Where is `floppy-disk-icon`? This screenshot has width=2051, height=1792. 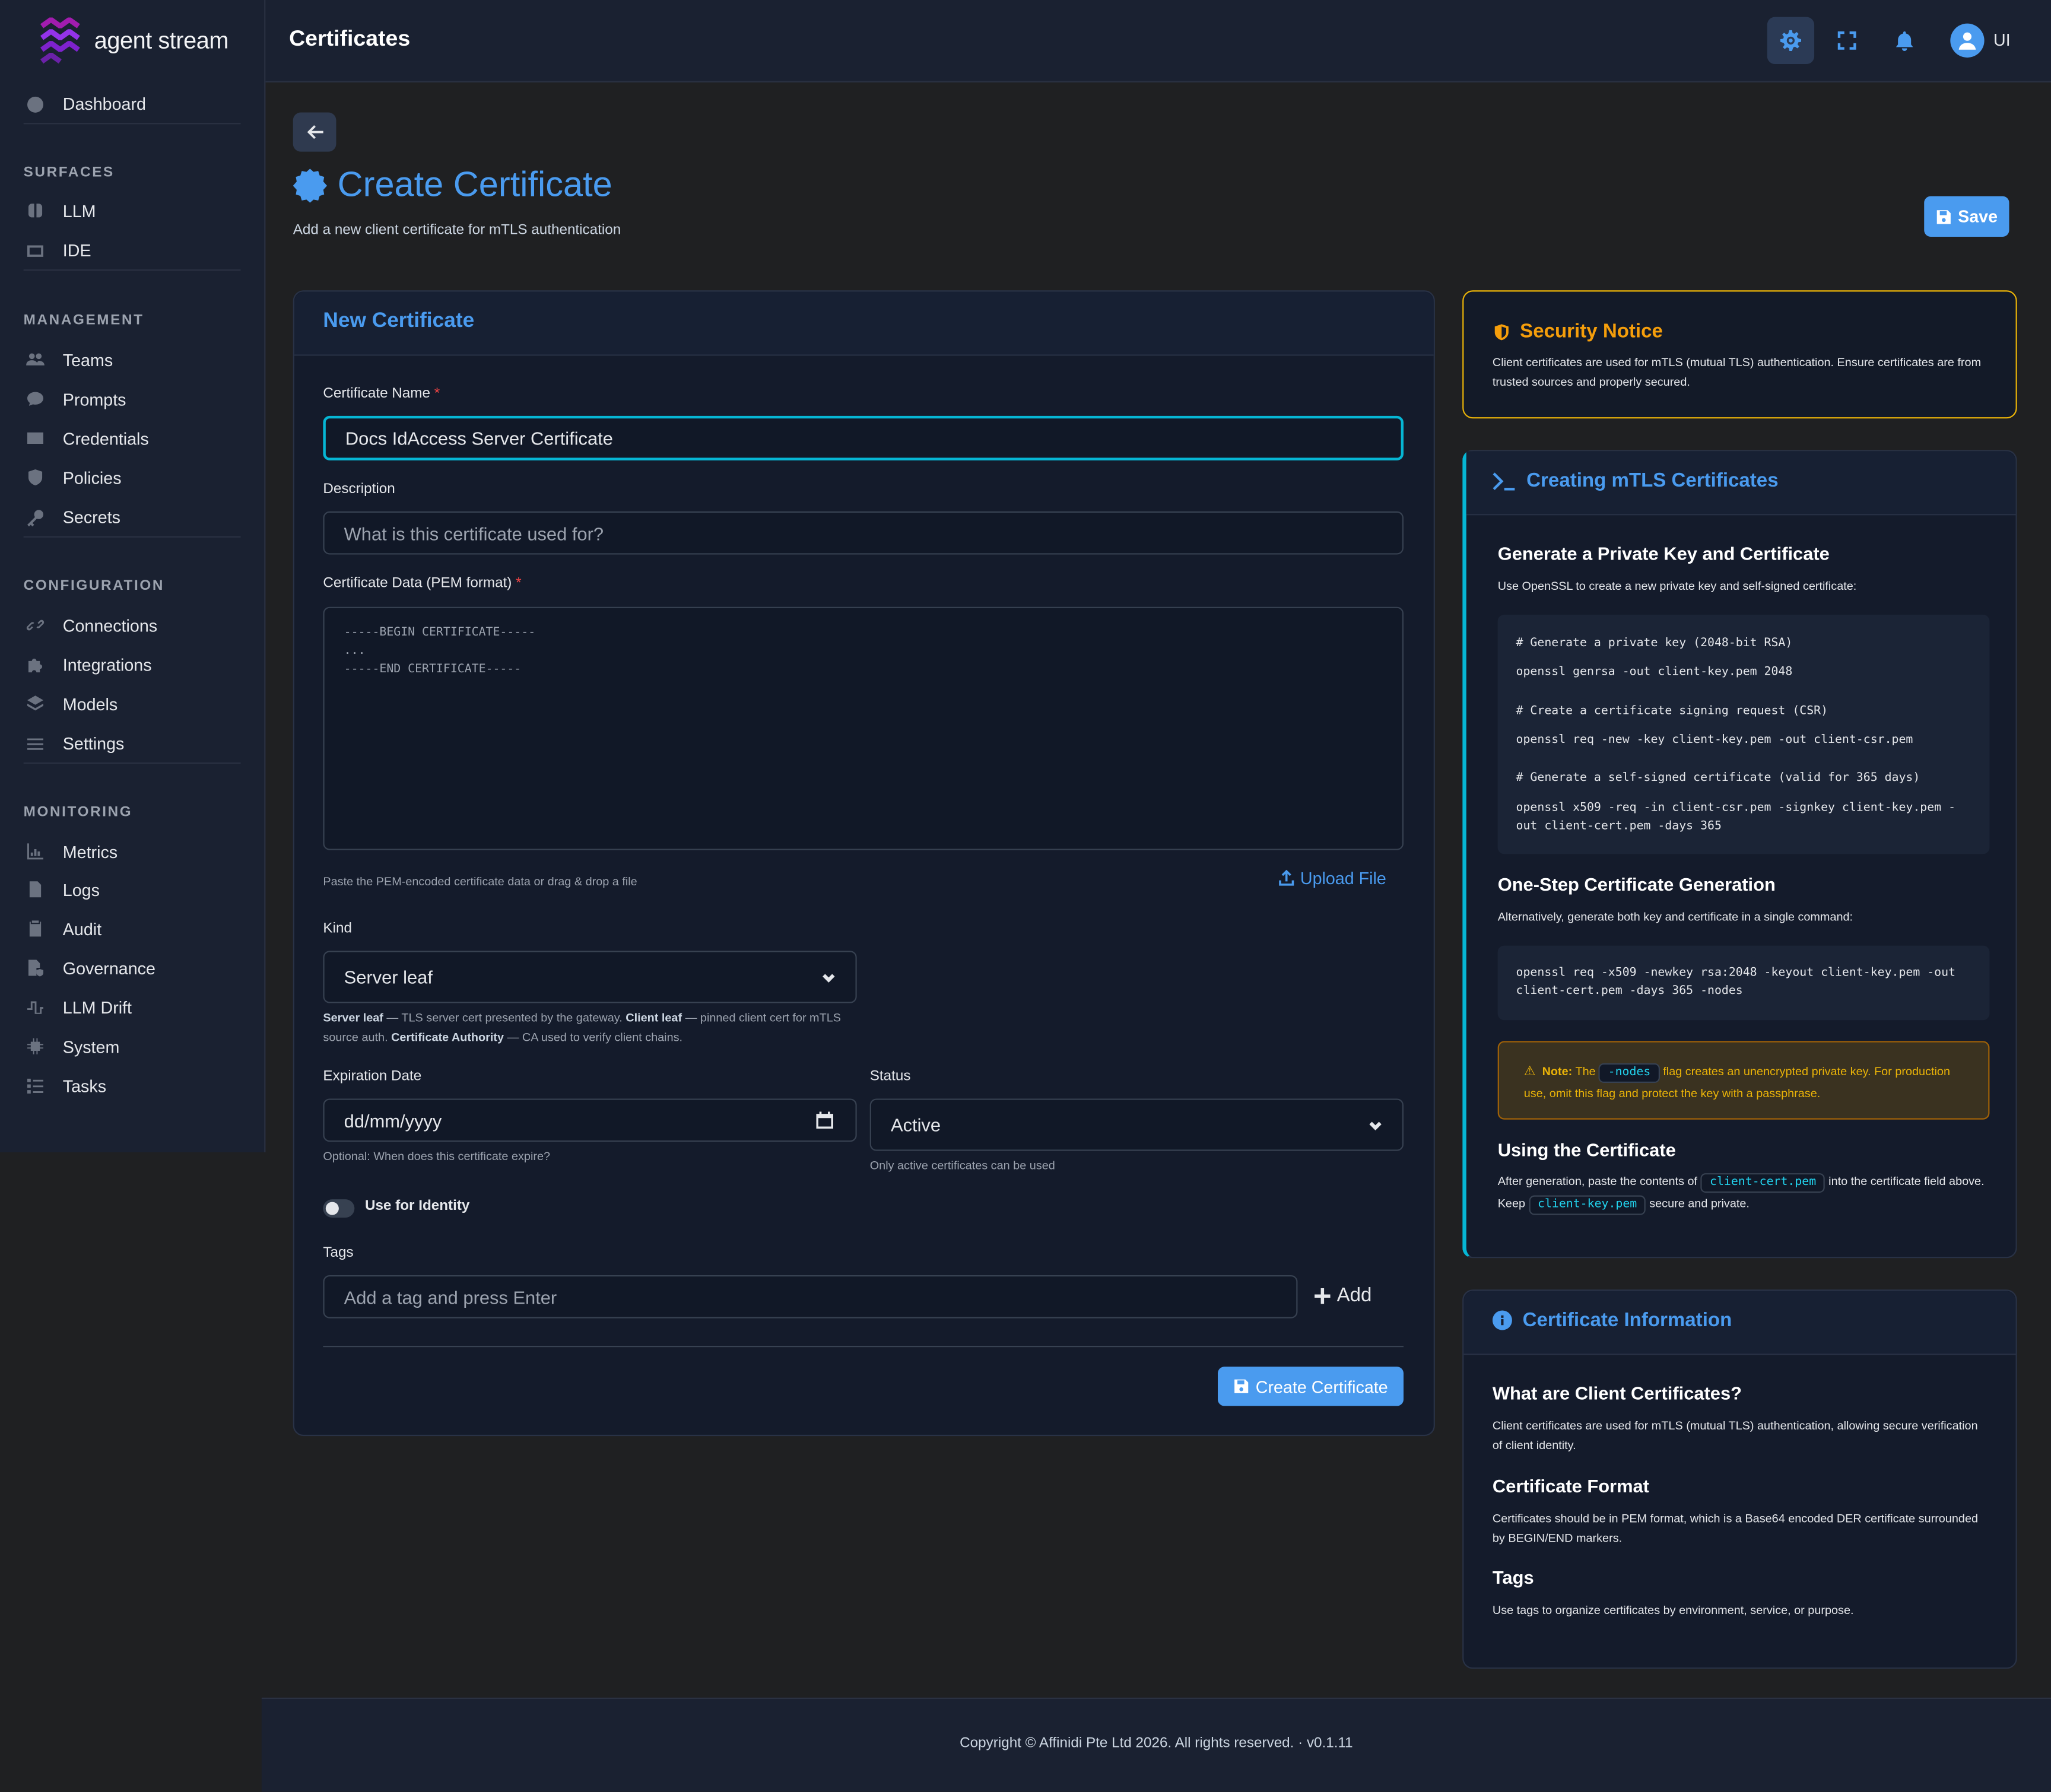
floppy-disk-icon is located at coordinates (1241, 1386).